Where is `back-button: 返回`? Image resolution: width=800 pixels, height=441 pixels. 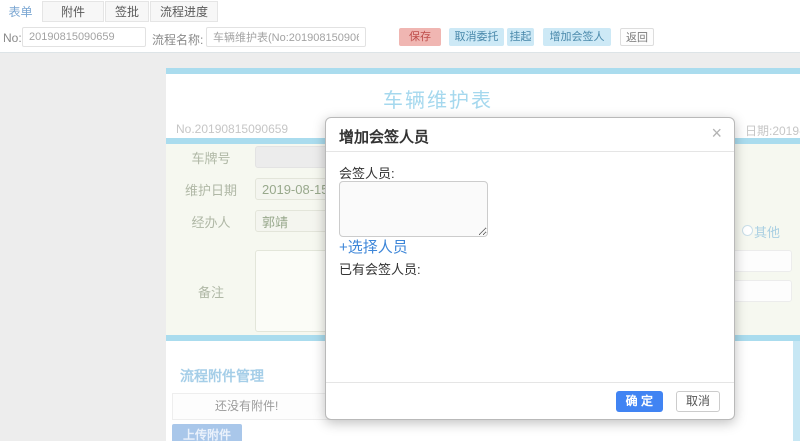
back-button: 返回 is located at coordinates (637, 37).